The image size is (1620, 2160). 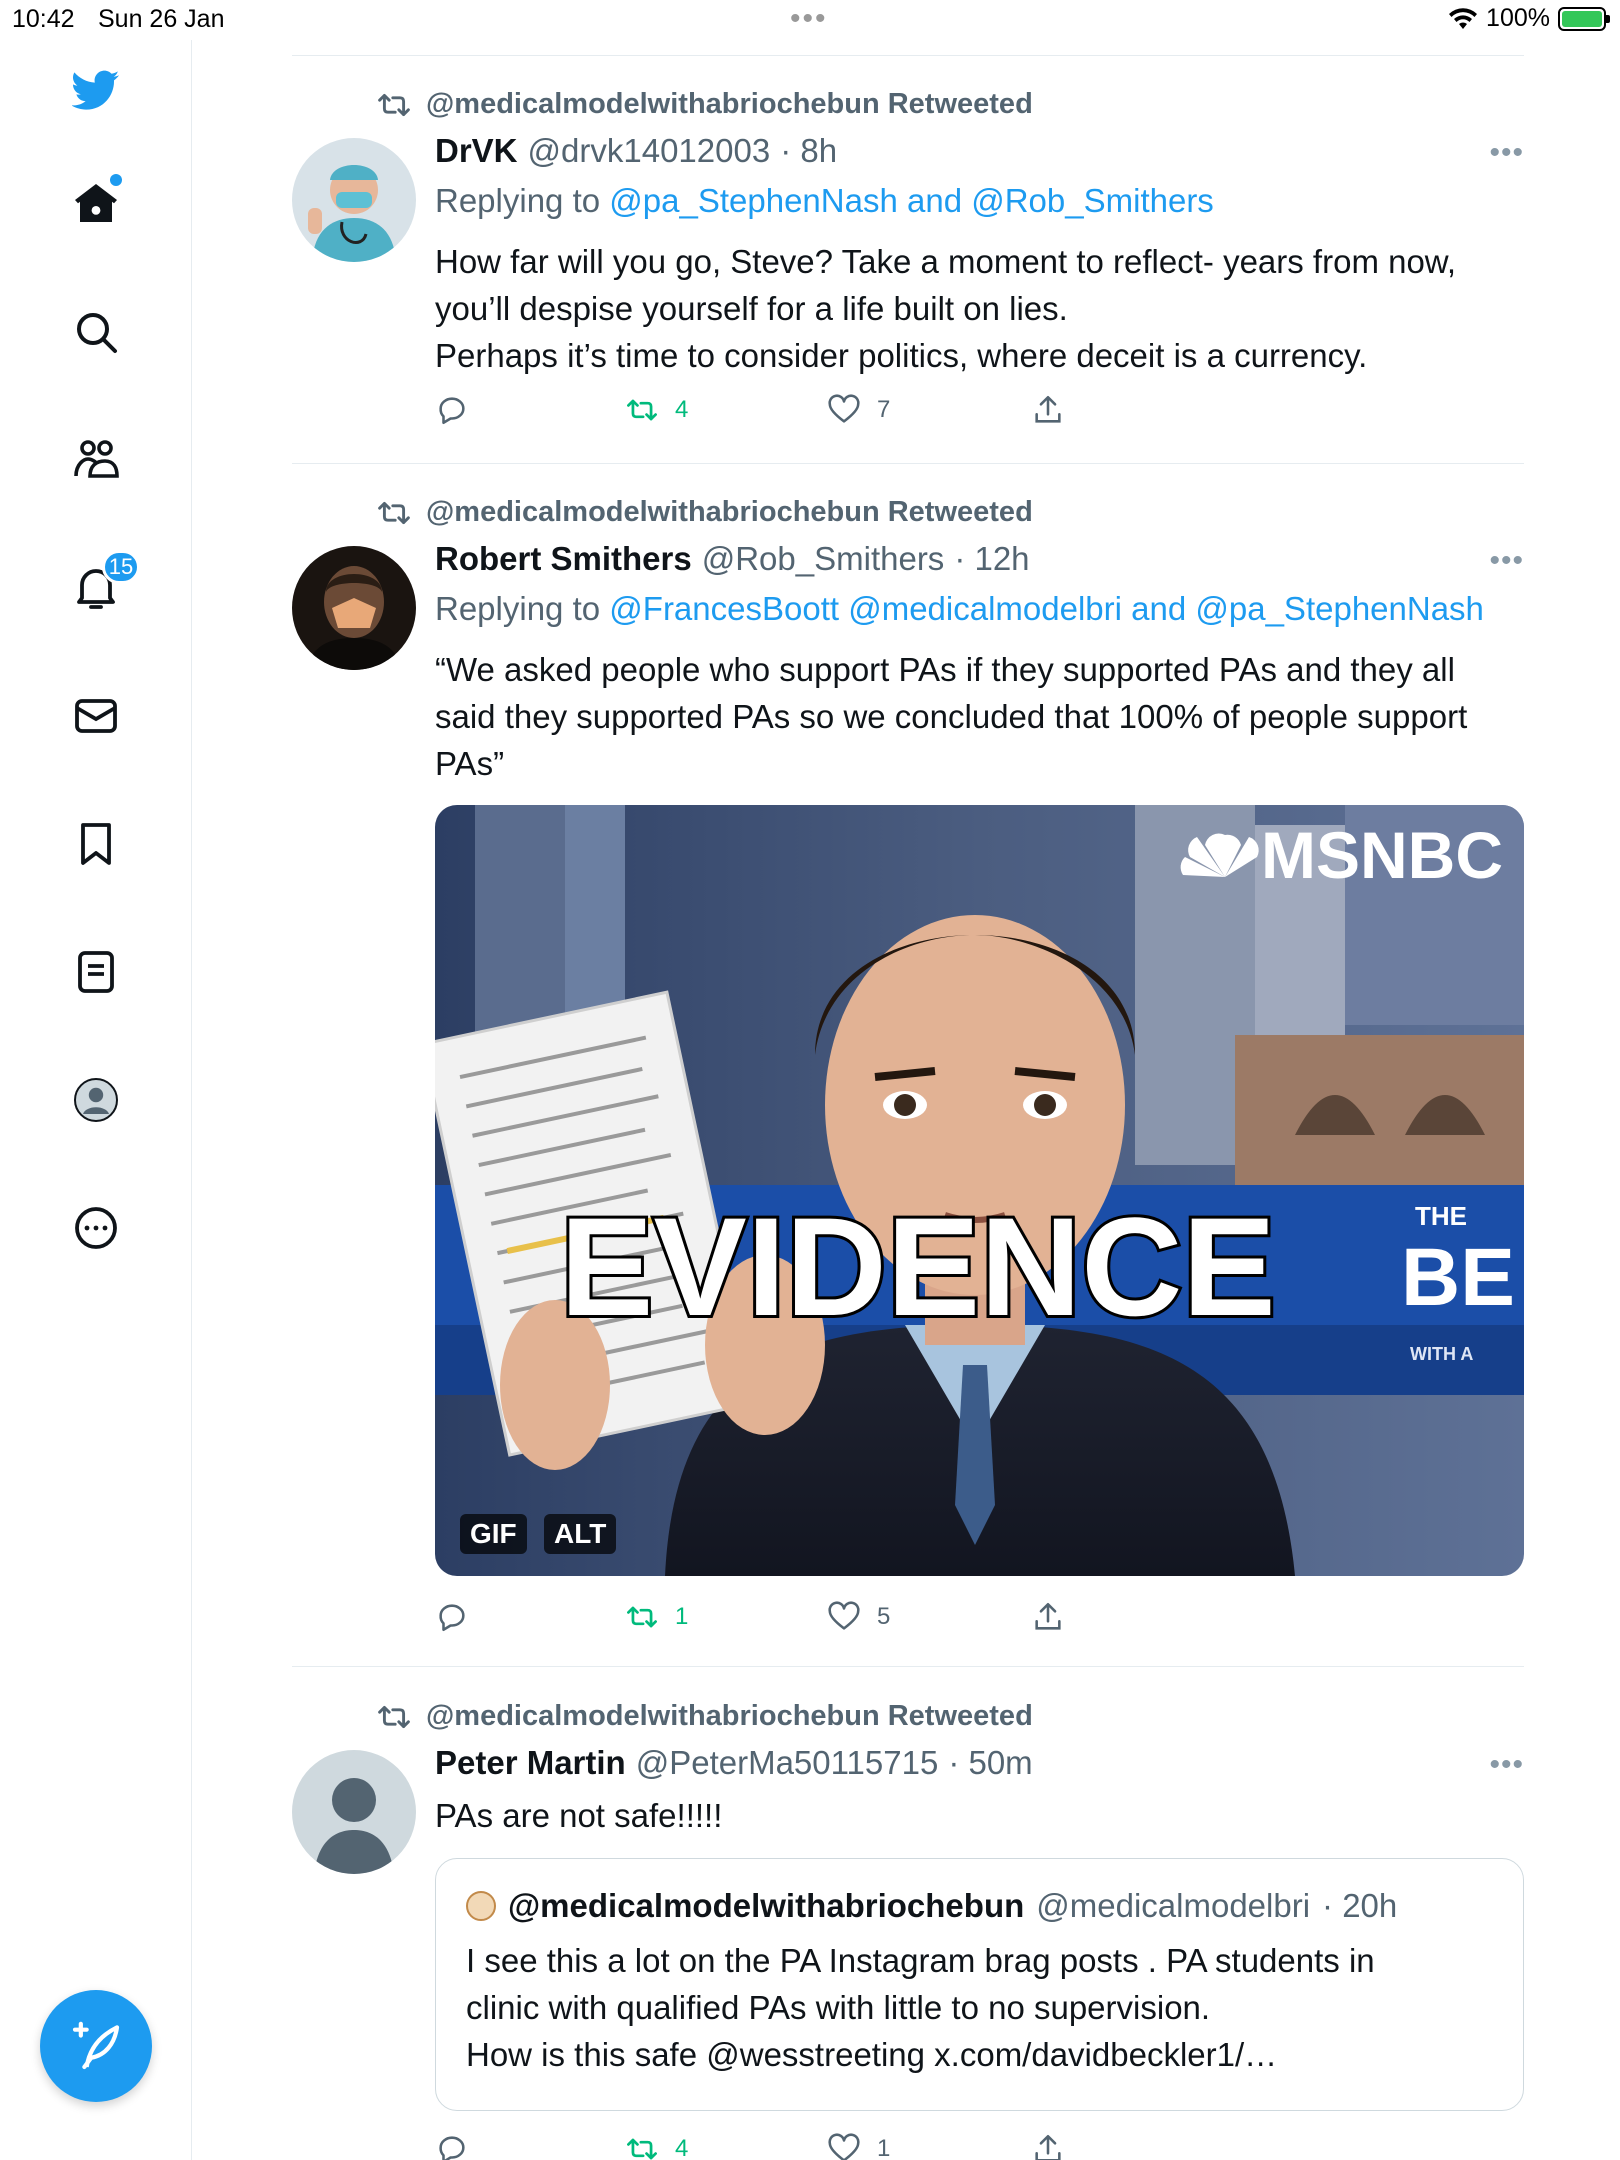 What do you see at coordinates (96, 90) in the screenshot?
I see `twitter-logo-icon` at bounding box center [96, 90].